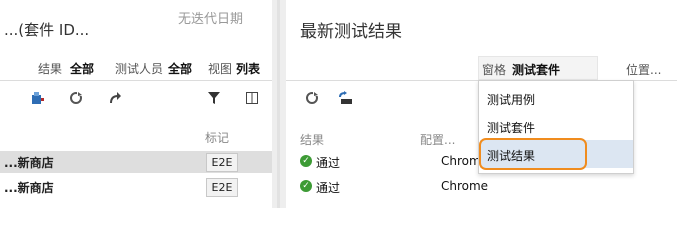 The width and height of the screenshot is (677, 240). What do you see at coordinates (533, 154) in the screenshot?
I see `highlight-ring` at bounding box center [533, 154].